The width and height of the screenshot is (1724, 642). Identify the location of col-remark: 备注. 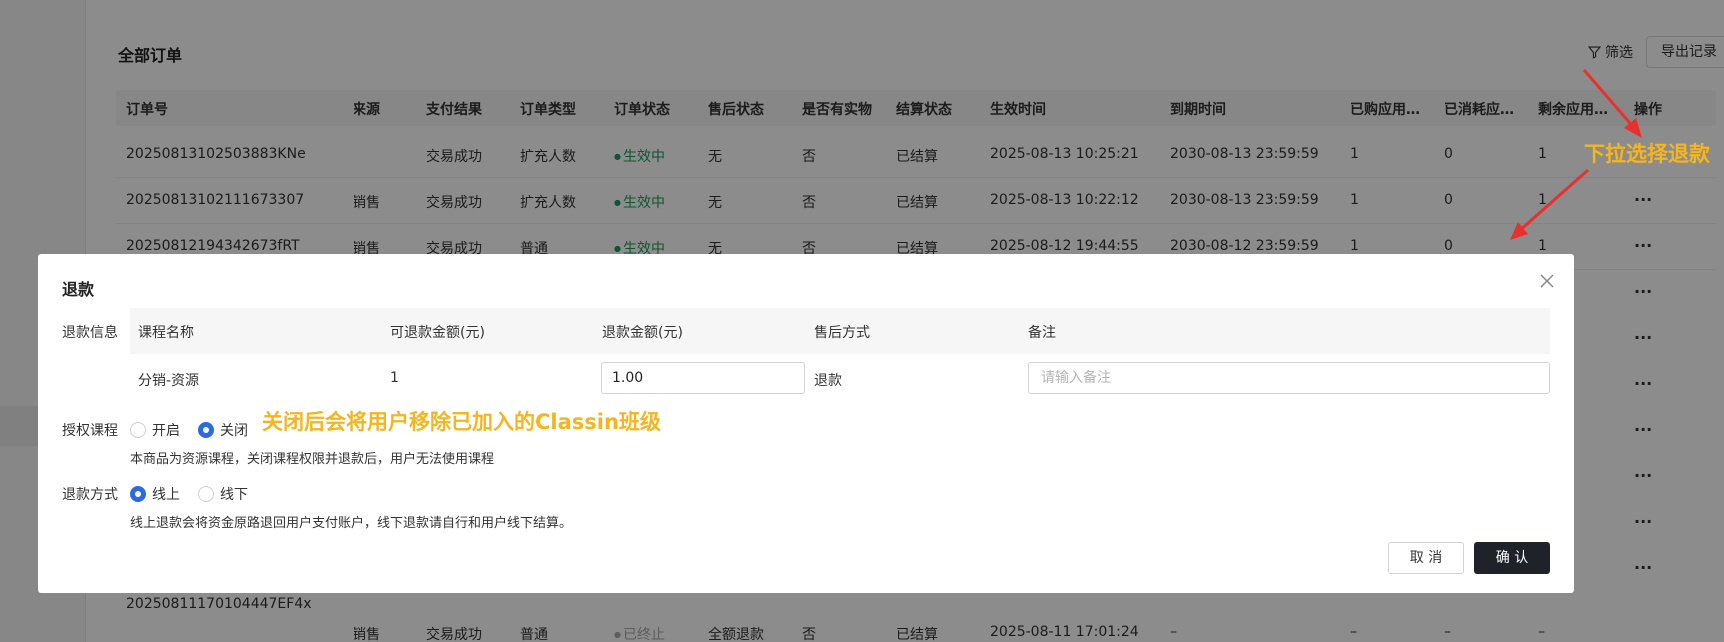
(1042, 333).